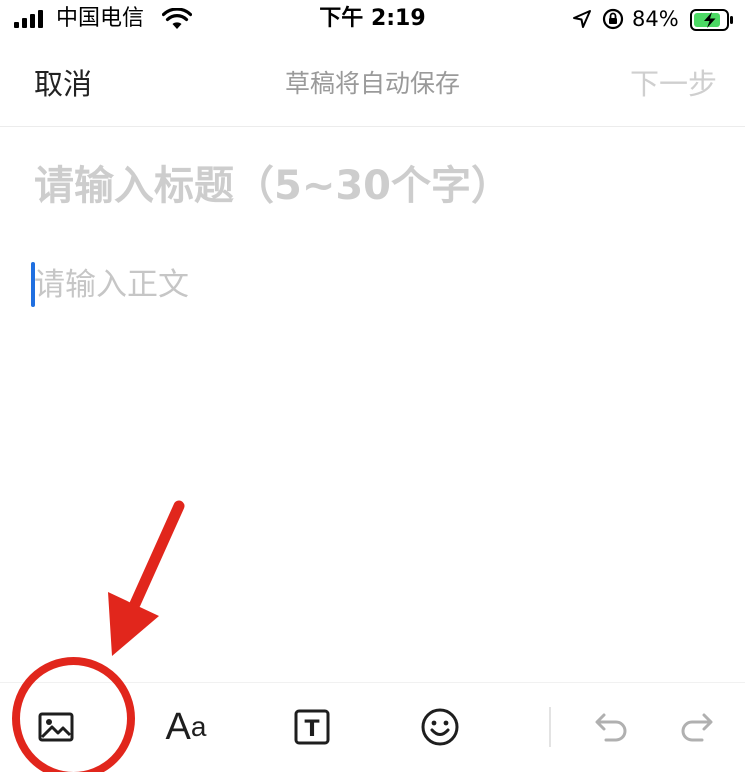 The image size is (745, 772). I want to click on redo-button, so click(696, 727).